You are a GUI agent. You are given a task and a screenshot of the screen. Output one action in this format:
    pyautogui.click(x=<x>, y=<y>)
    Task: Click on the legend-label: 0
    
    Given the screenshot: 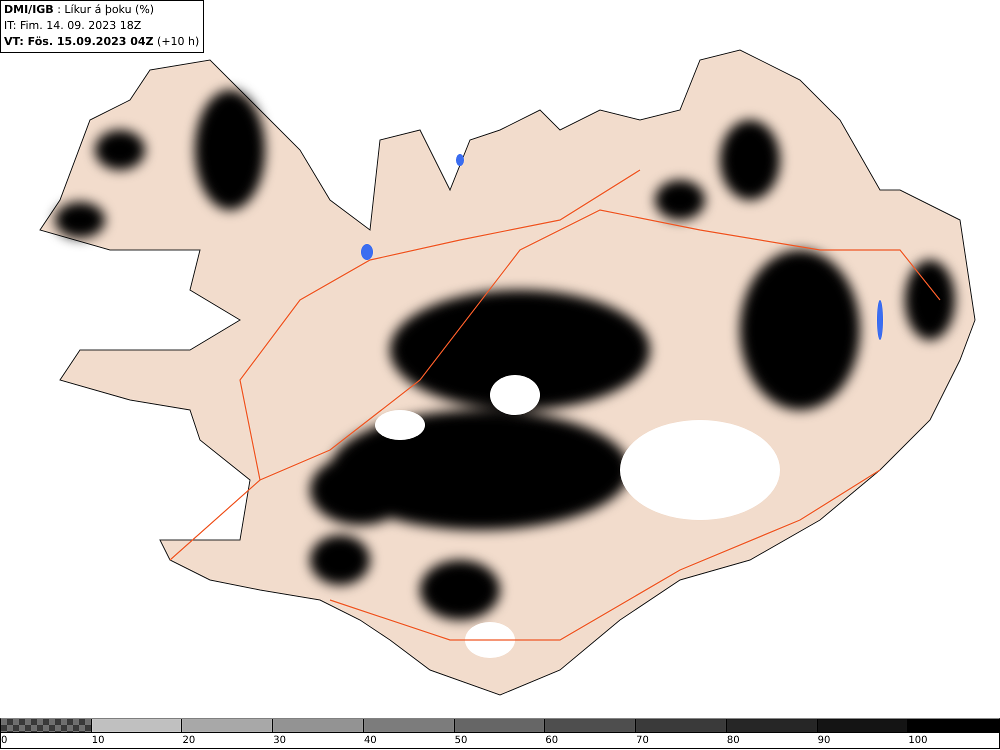 What is the action you would take?
    pyautogui.click(x=4, y=741)
    